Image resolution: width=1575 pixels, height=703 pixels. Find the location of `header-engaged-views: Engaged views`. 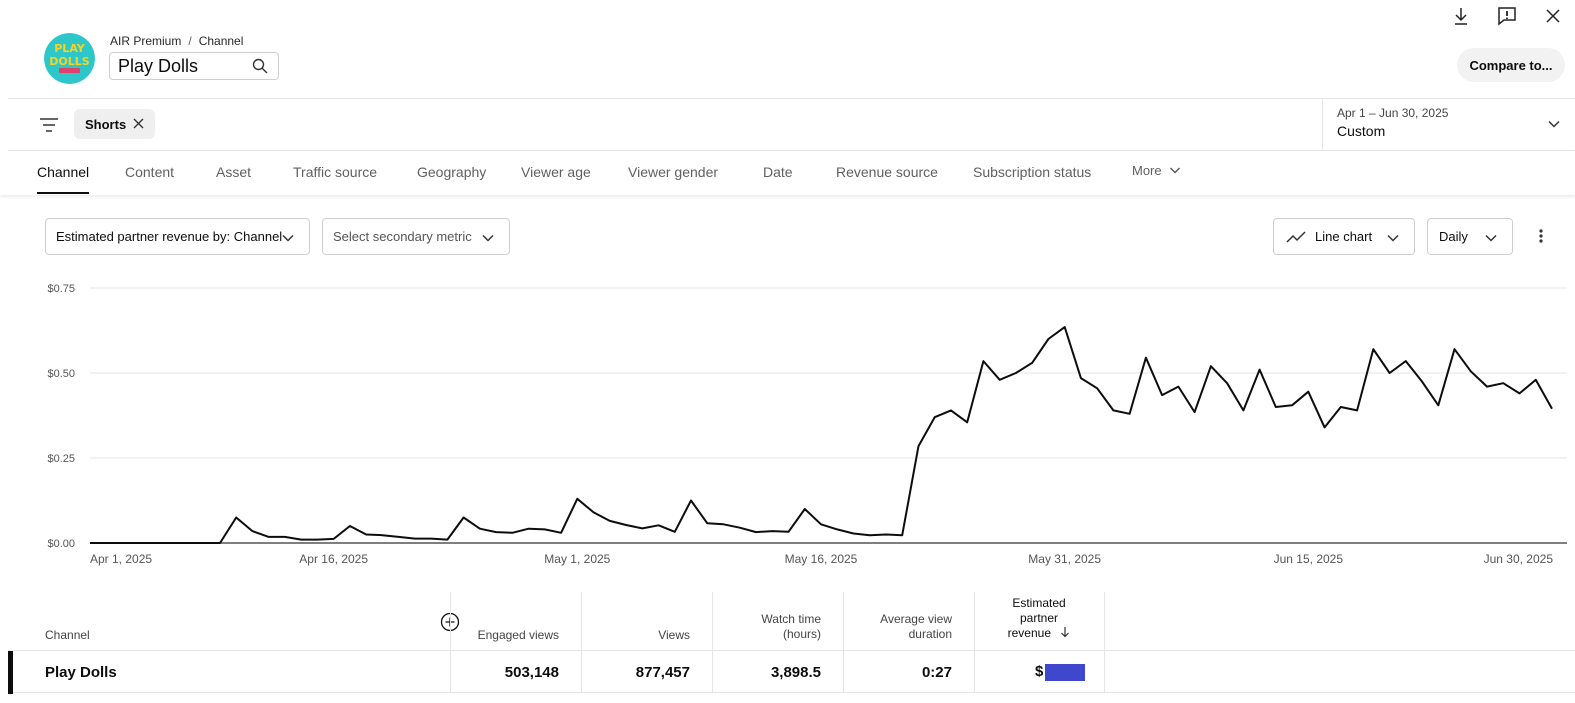

header-engaged-views: Engaged views is located at coordinates (504, 621).